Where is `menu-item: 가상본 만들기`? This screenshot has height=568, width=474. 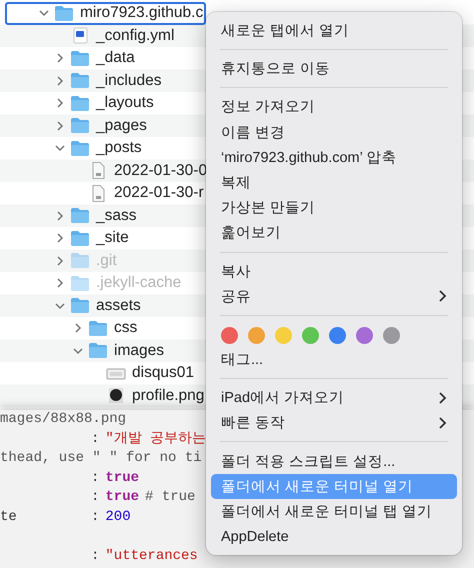 menu-item: 가상본 만들기 is located at coordinates (334, 207).